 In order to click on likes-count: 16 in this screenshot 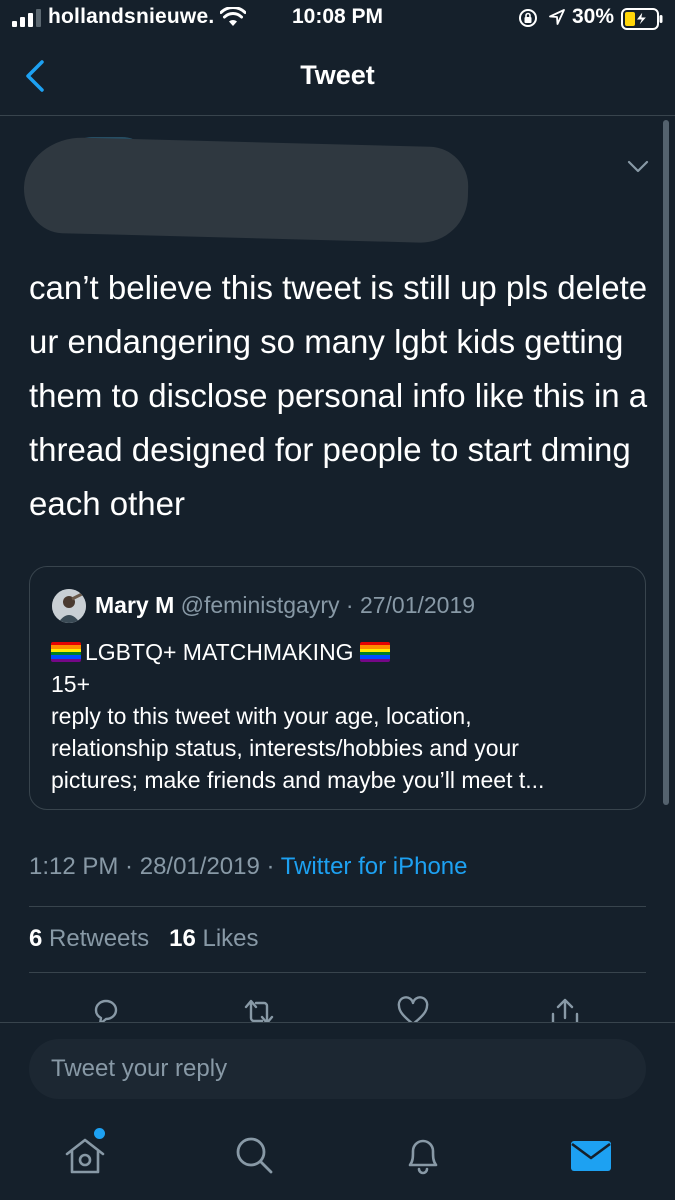, I will do `click(182, 938)`.